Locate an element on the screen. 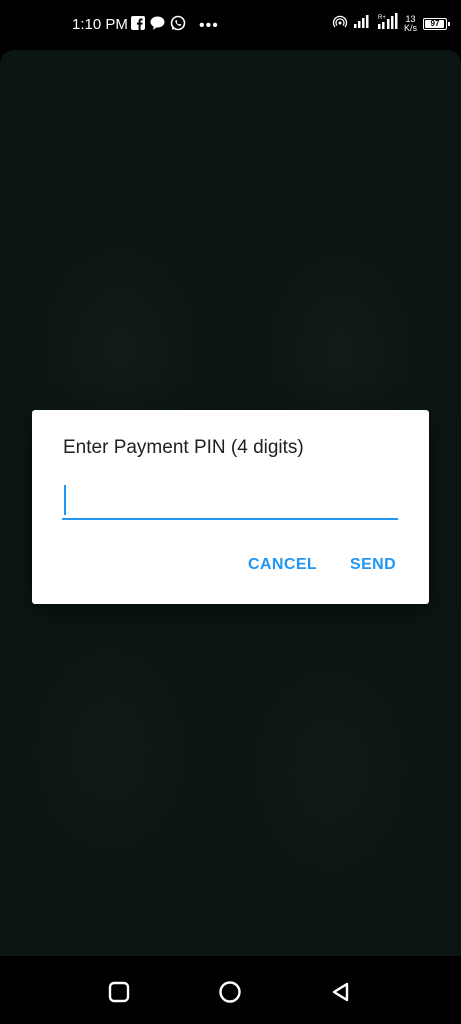  text-cursor is located at coordinates (65, 500).